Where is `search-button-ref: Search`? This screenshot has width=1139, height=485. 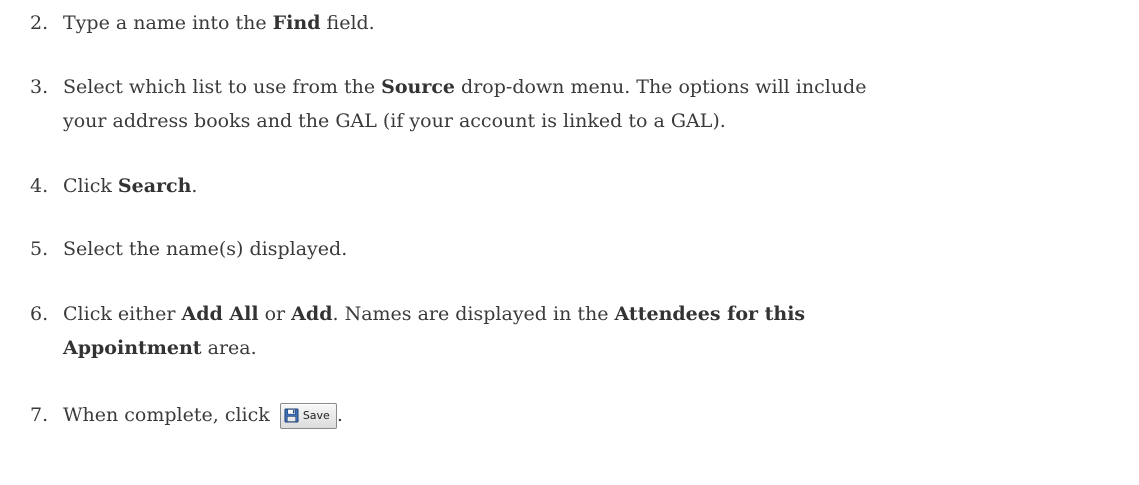
search-button-ref: Search is located at coordinates (154, 186).